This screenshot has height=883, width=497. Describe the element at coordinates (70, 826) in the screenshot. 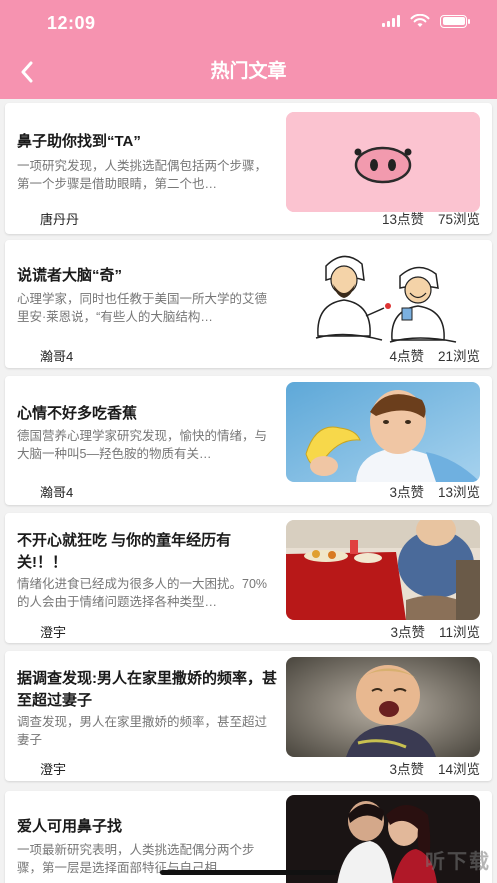

I see `article-title: 爱人可用鼻子找` at that location.